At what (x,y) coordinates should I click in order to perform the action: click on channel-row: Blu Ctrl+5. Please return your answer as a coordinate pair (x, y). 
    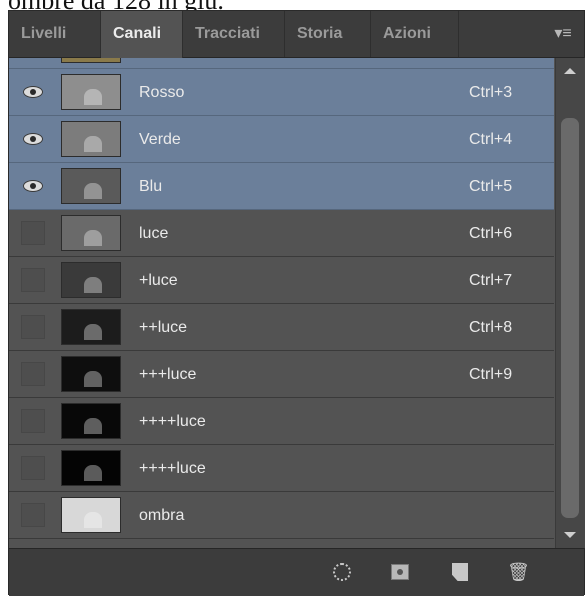
    Looking at the image, I should click on (281, 186).